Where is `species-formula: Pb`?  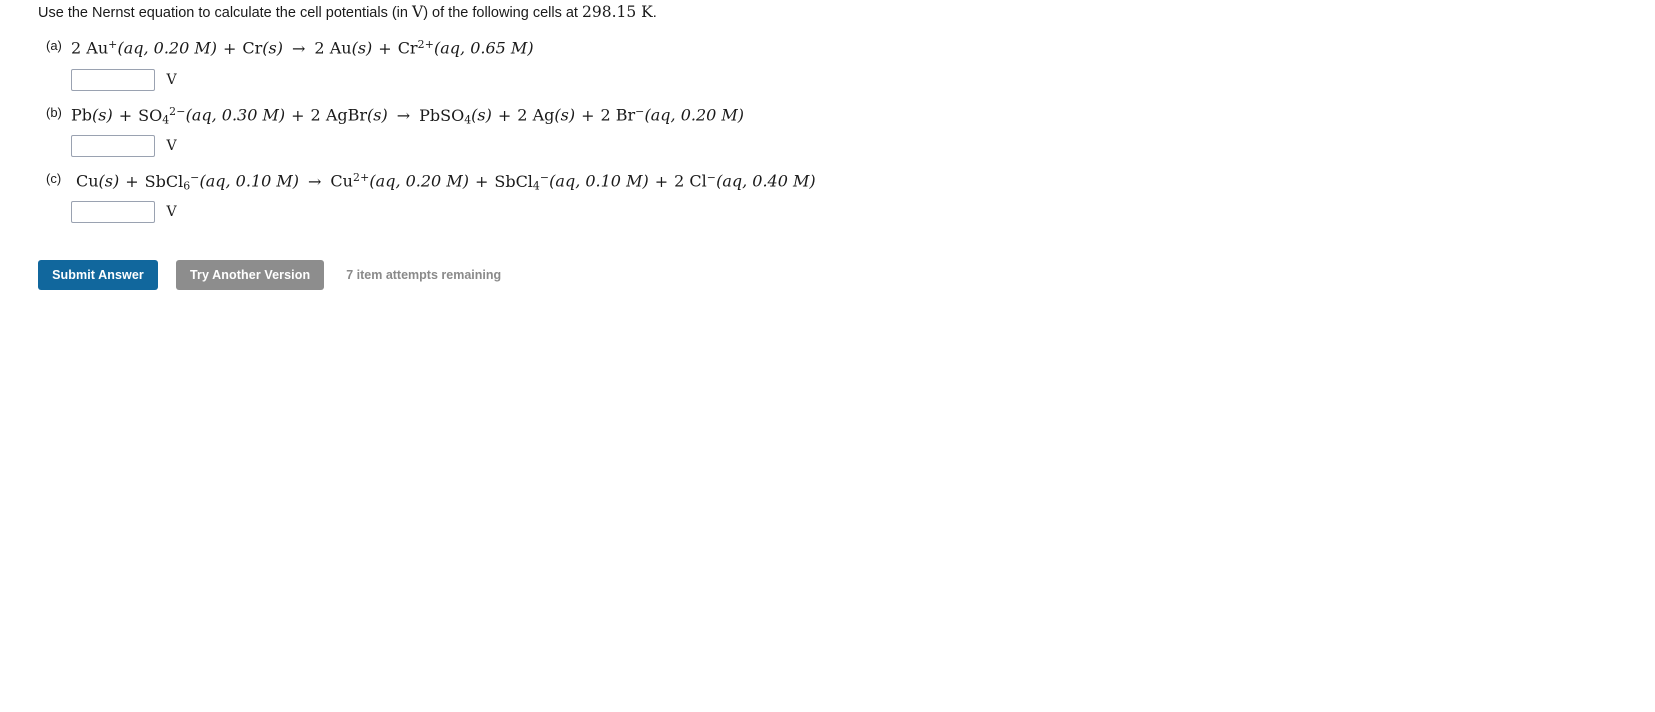 species-formula: Pb is located at coordinates (82, 115).